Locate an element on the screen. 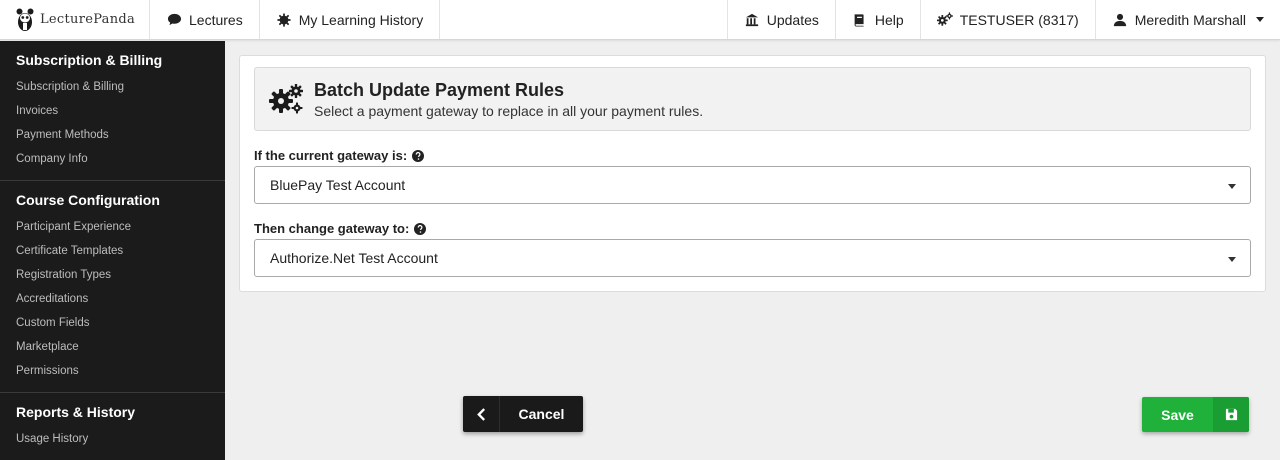  nav-user-label: Meredith Marshall is located at coordinates (1190, 19).